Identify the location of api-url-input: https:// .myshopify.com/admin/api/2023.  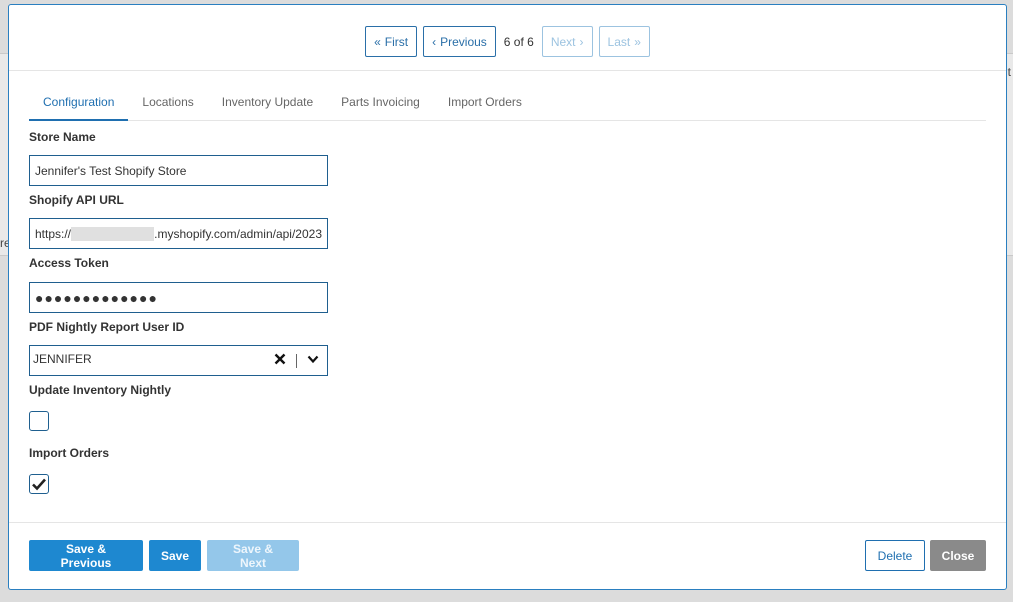
(178, 233).